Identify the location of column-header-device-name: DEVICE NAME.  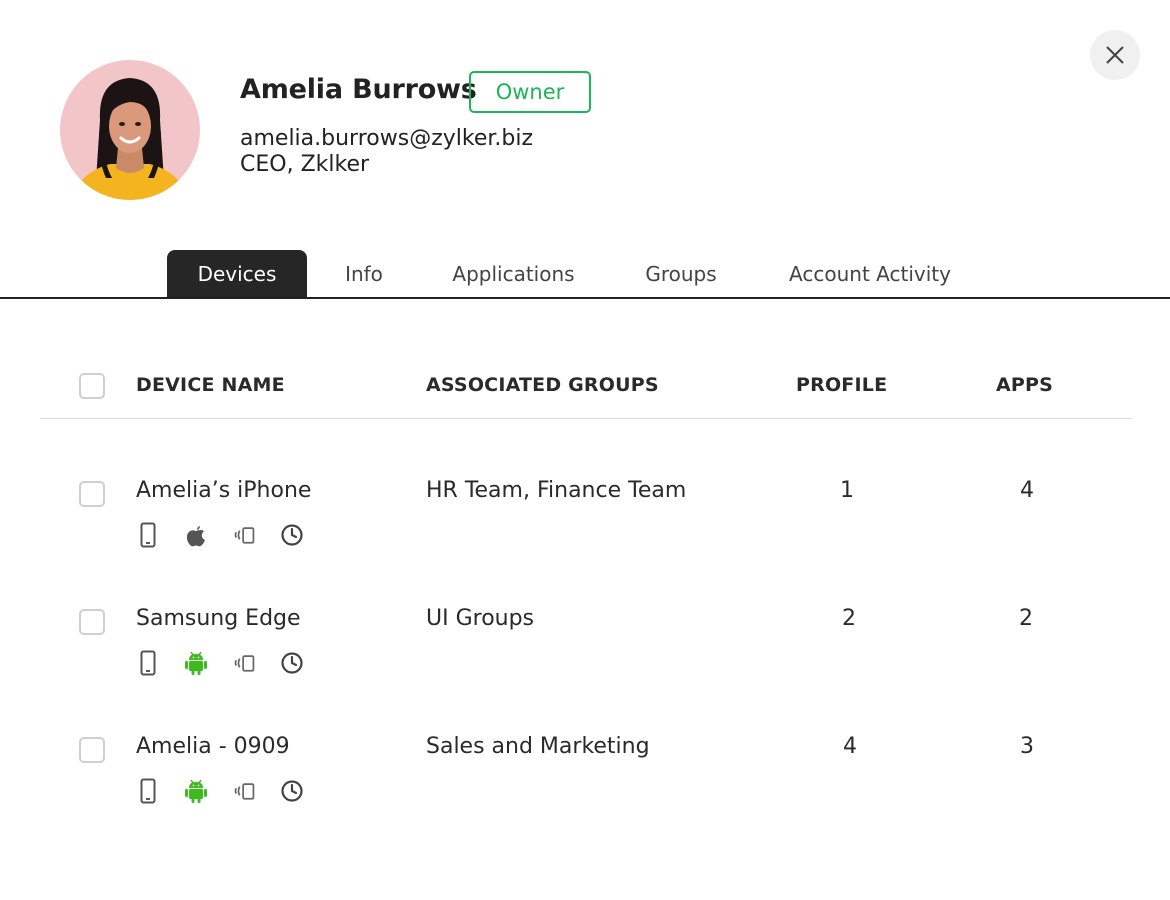
(210, 385).